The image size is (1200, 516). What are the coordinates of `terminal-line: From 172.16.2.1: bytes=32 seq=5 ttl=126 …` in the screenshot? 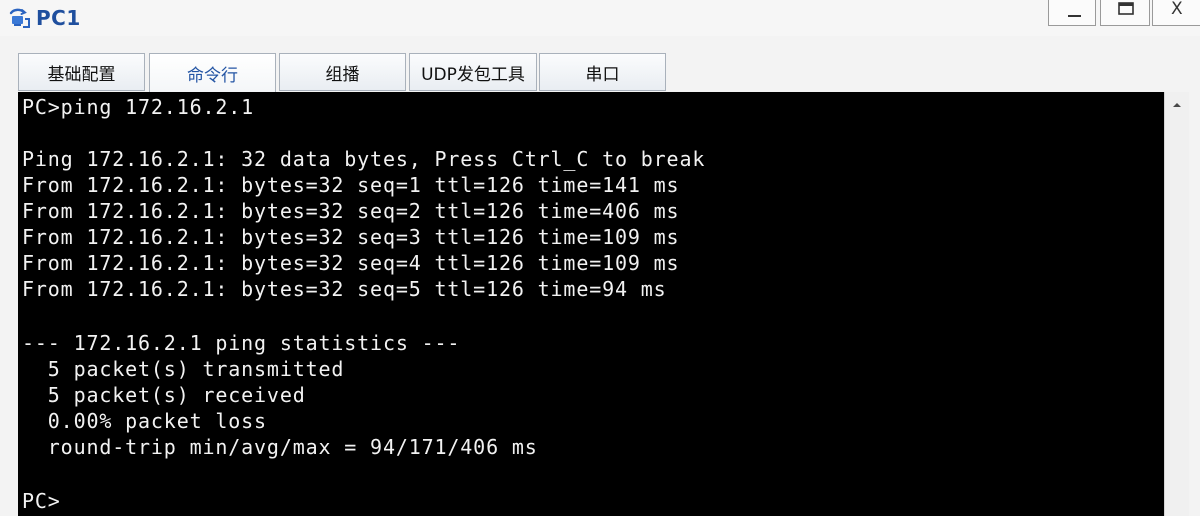 It's located at (344, 289).